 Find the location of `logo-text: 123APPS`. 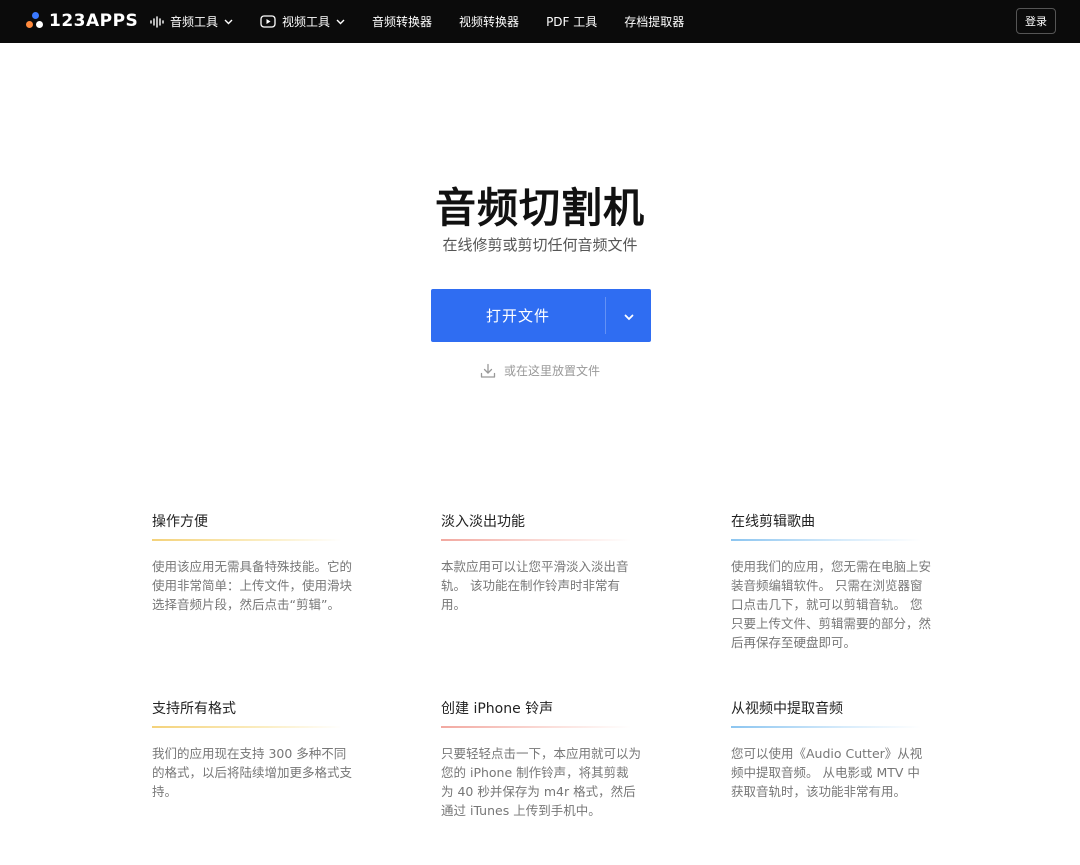

logo-text: 123APPS is located at coordinates (94, 21).